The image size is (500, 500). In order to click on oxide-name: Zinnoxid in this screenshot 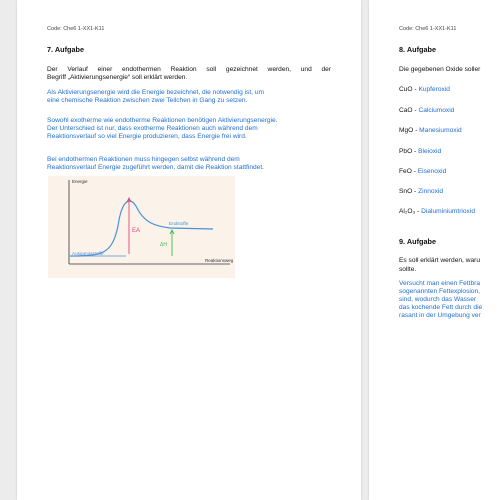, I will do `click(431, 191)`.